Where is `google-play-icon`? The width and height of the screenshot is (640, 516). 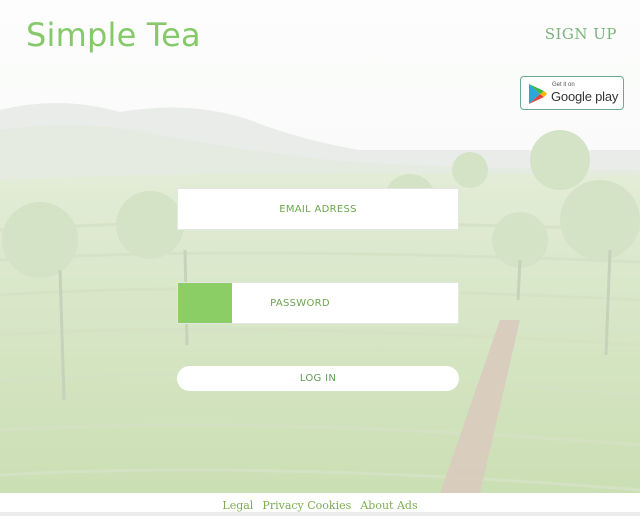 google-play-icon is located at coordinates (538, 96).